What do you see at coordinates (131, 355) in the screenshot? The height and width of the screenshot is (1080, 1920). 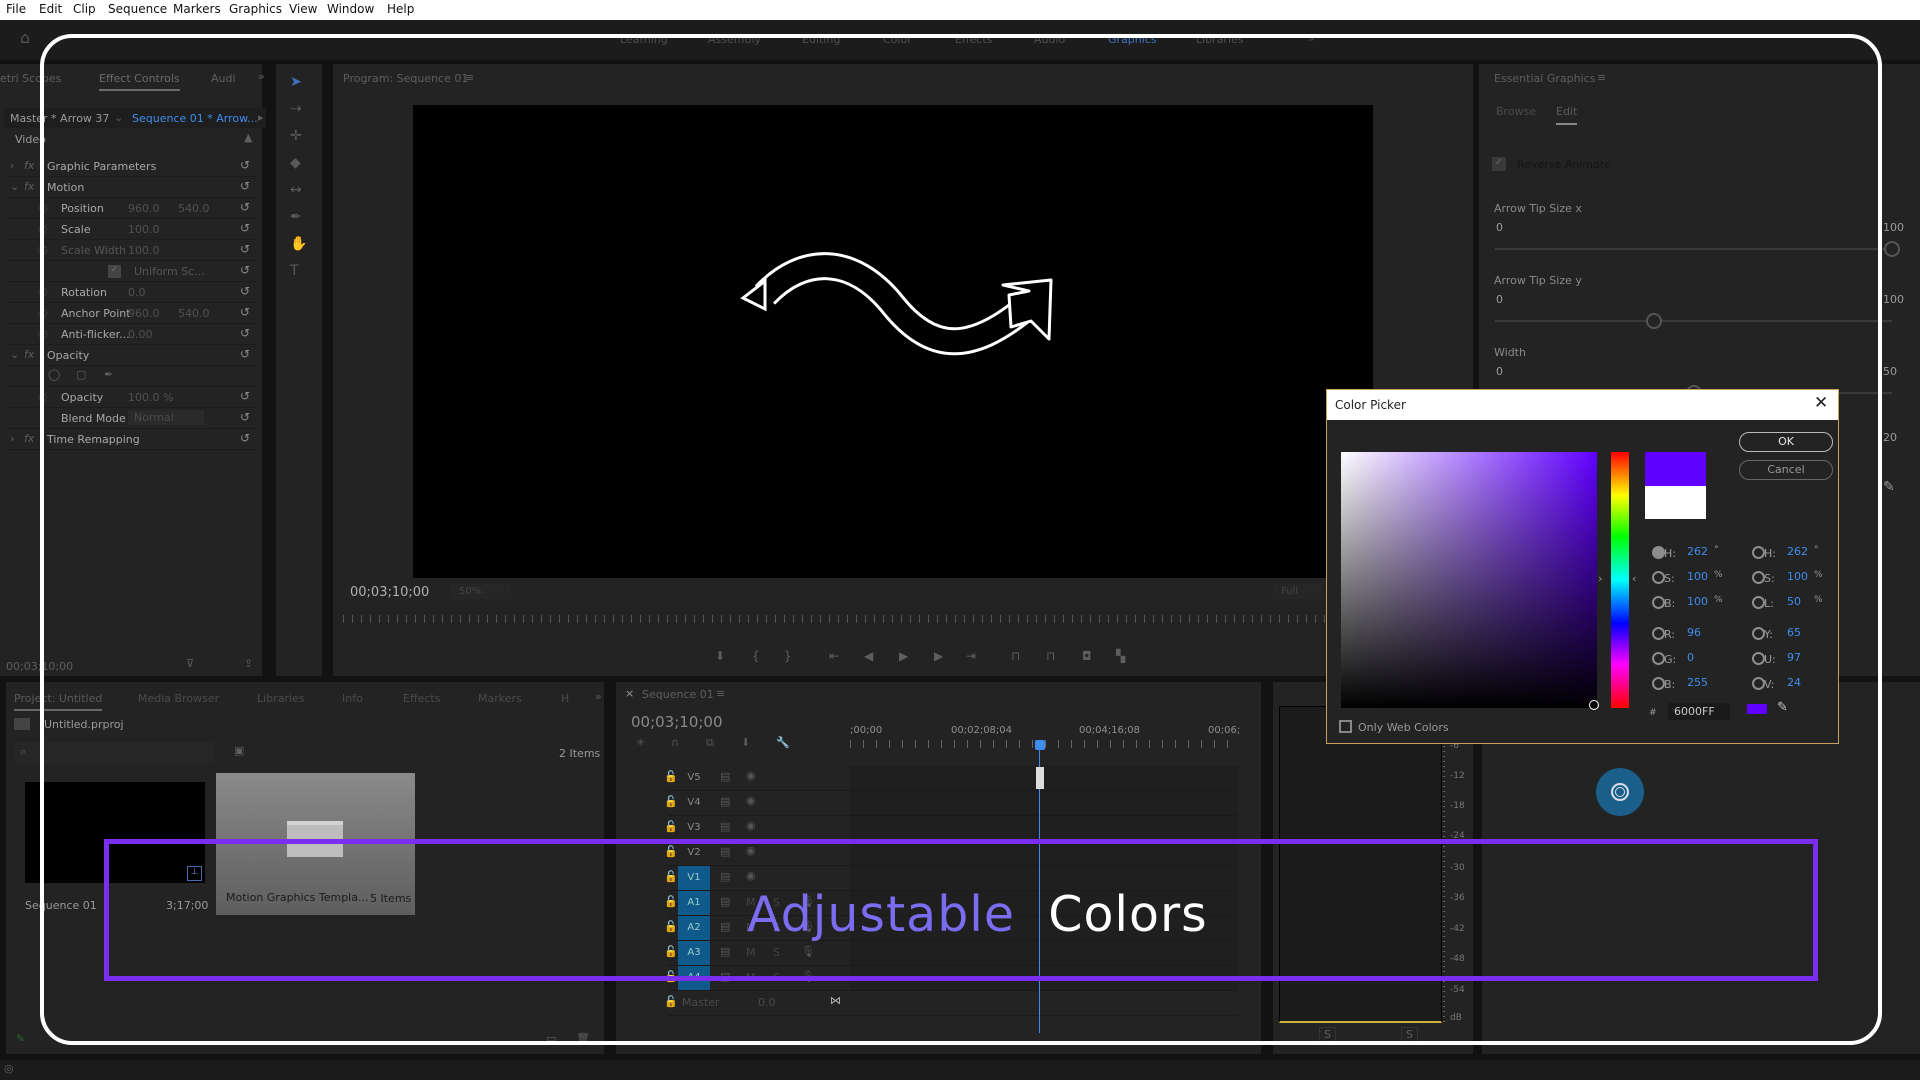 I see `effect-row: ⌄ fx Opacity ↺` at bounding box center [131, 355].